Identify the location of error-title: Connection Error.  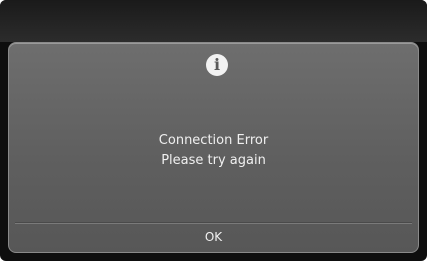
(213, 140).